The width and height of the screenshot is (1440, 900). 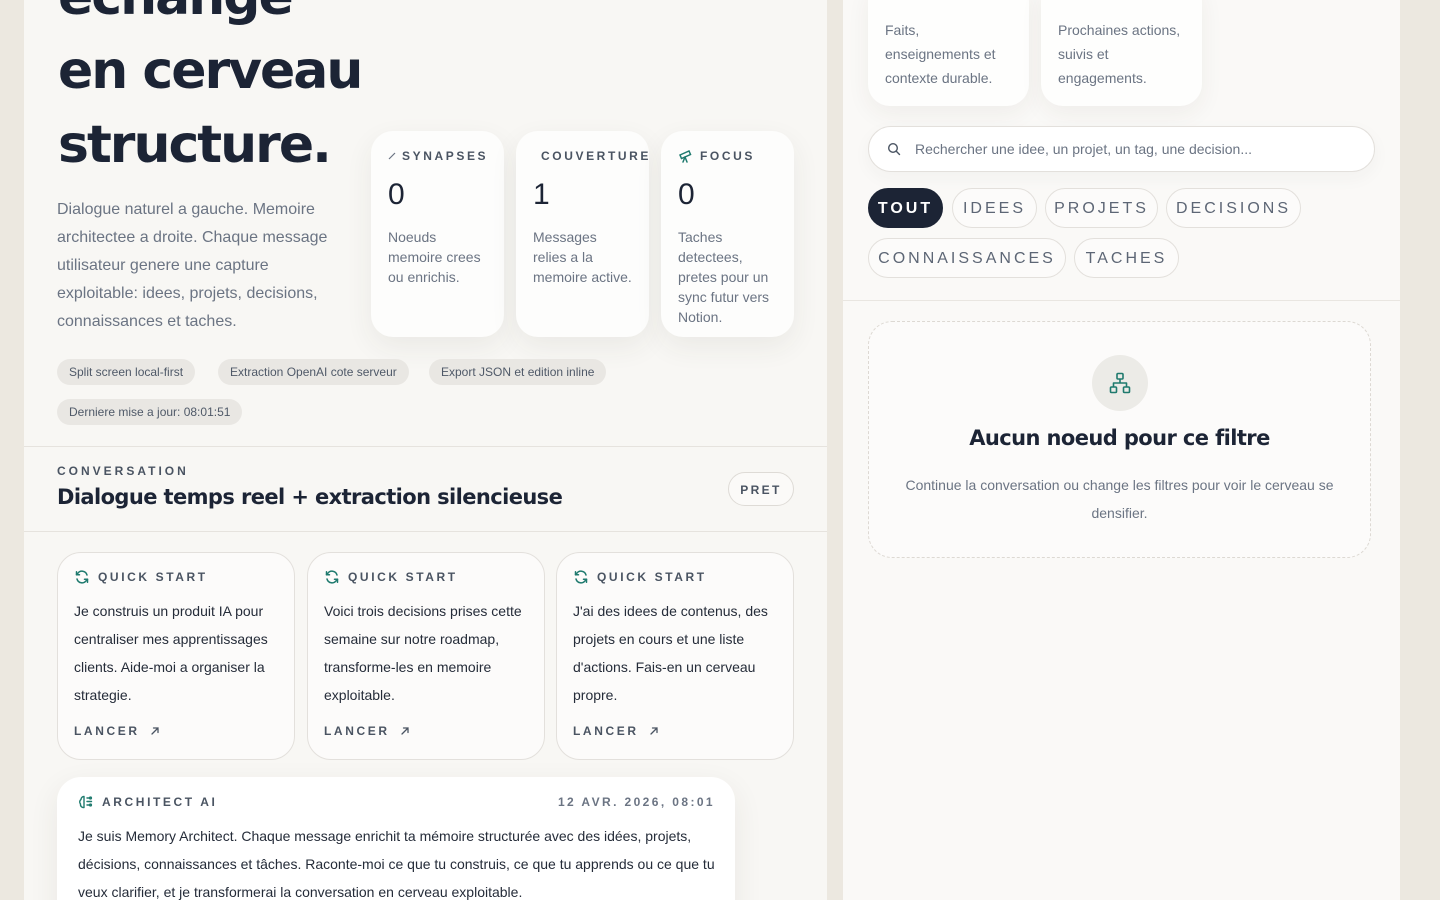 What do you see at coordinates (894, 149) in the screenshot?
I see `search-icon` at bounding box center [894, 149].